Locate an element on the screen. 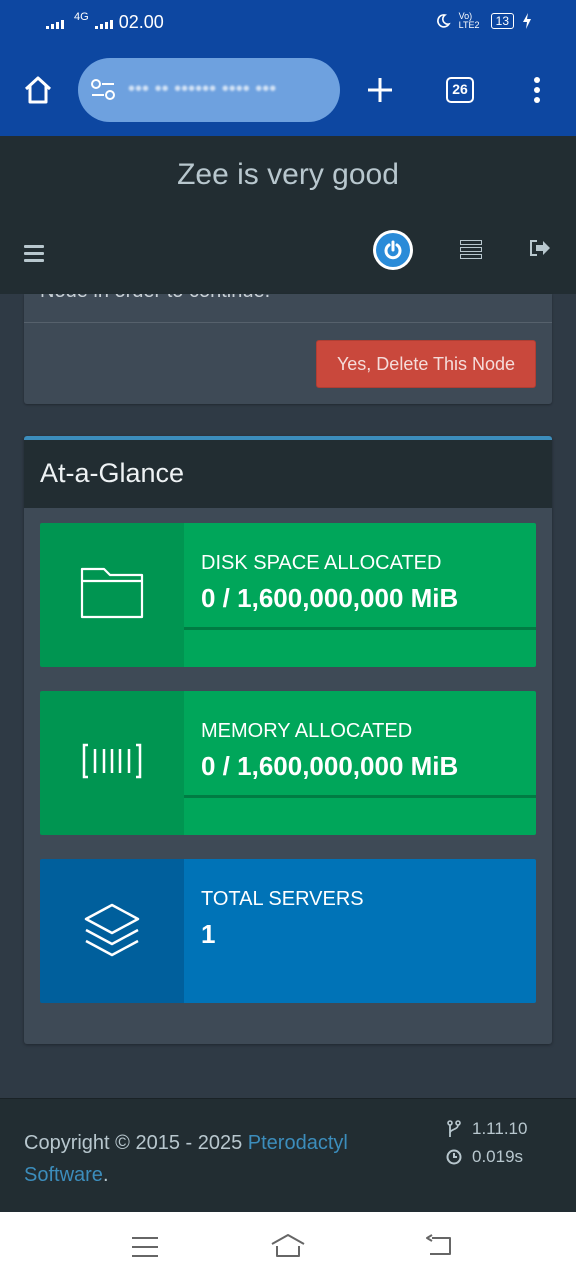 This screenshot has height=1280, width=576. panel-version: 1.11.10 is located at coordinates (500, 1128).